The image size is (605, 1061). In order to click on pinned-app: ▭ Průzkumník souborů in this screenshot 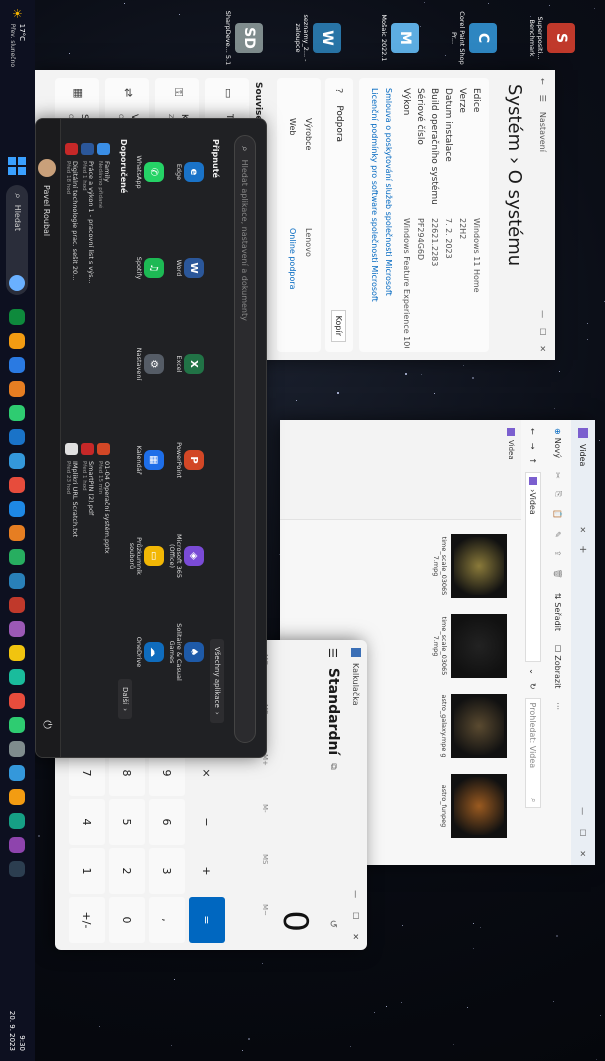, I will do `click(146, 556)`.